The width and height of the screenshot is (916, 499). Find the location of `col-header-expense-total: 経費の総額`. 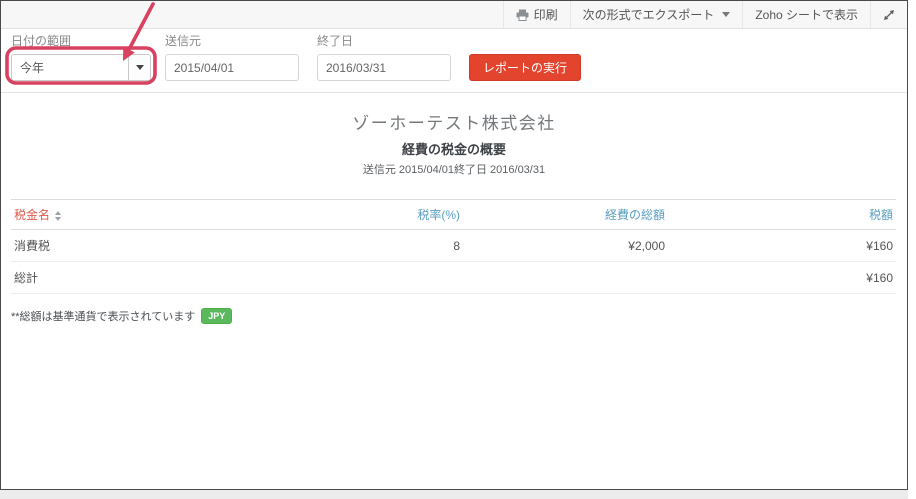

col-header-expense-total: 経費の総額 is located at coordinates (565, 214).